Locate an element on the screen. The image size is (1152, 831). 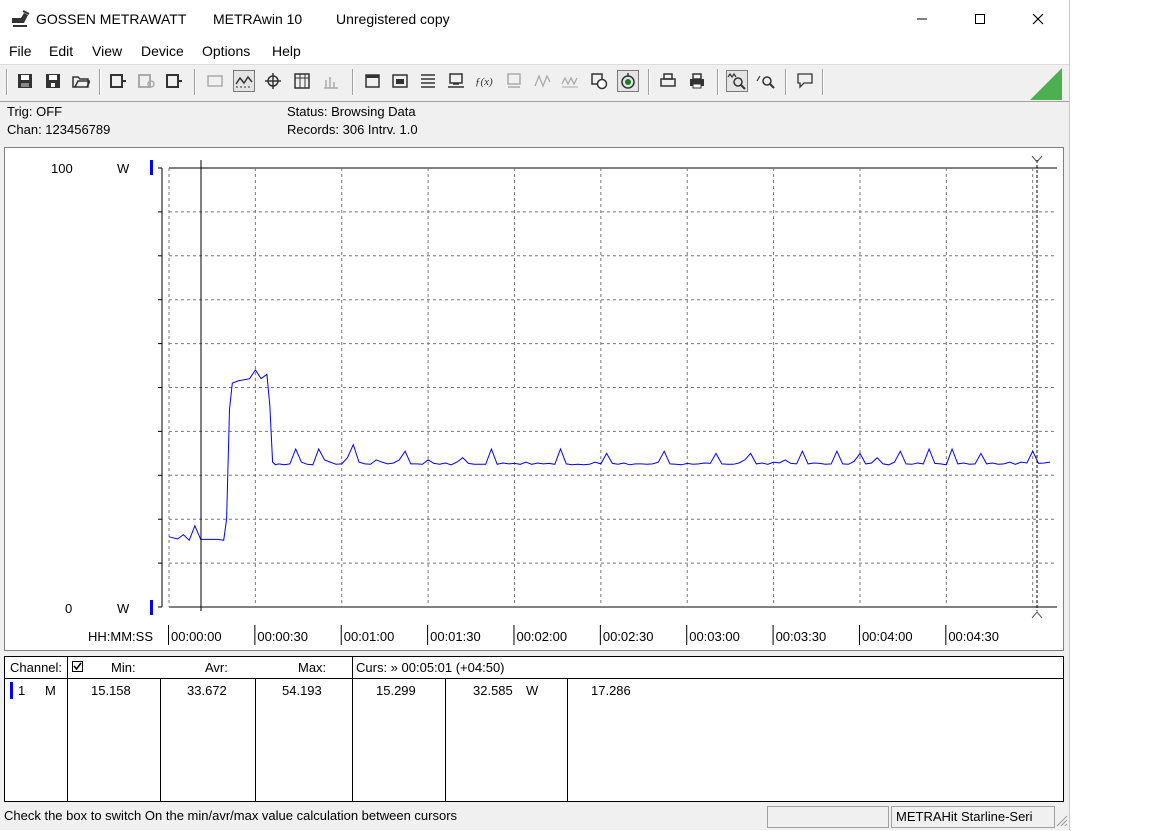
stopwatch-icon is located at coordinates (628, 81).